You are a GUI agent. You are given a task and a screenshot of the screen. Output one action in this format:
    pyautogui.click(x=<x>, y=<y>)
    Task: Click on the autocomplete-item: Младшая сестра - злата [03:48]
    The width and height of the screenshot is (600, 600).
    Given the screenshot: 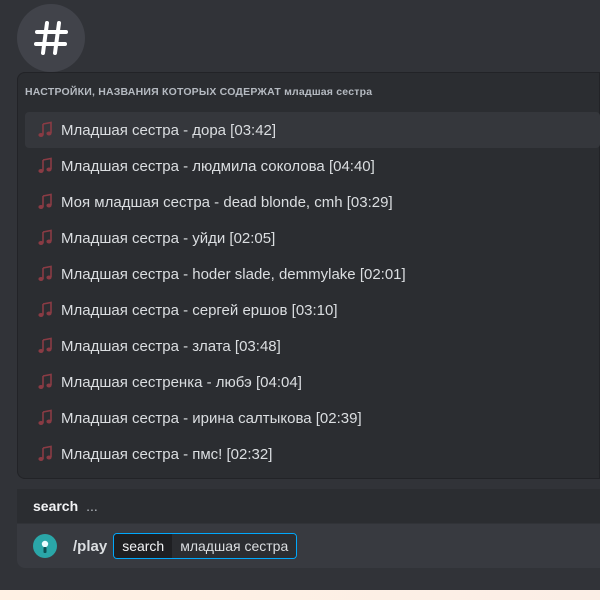 What is the action you would take?
    pyautogui.click(x=312, y=346)
    